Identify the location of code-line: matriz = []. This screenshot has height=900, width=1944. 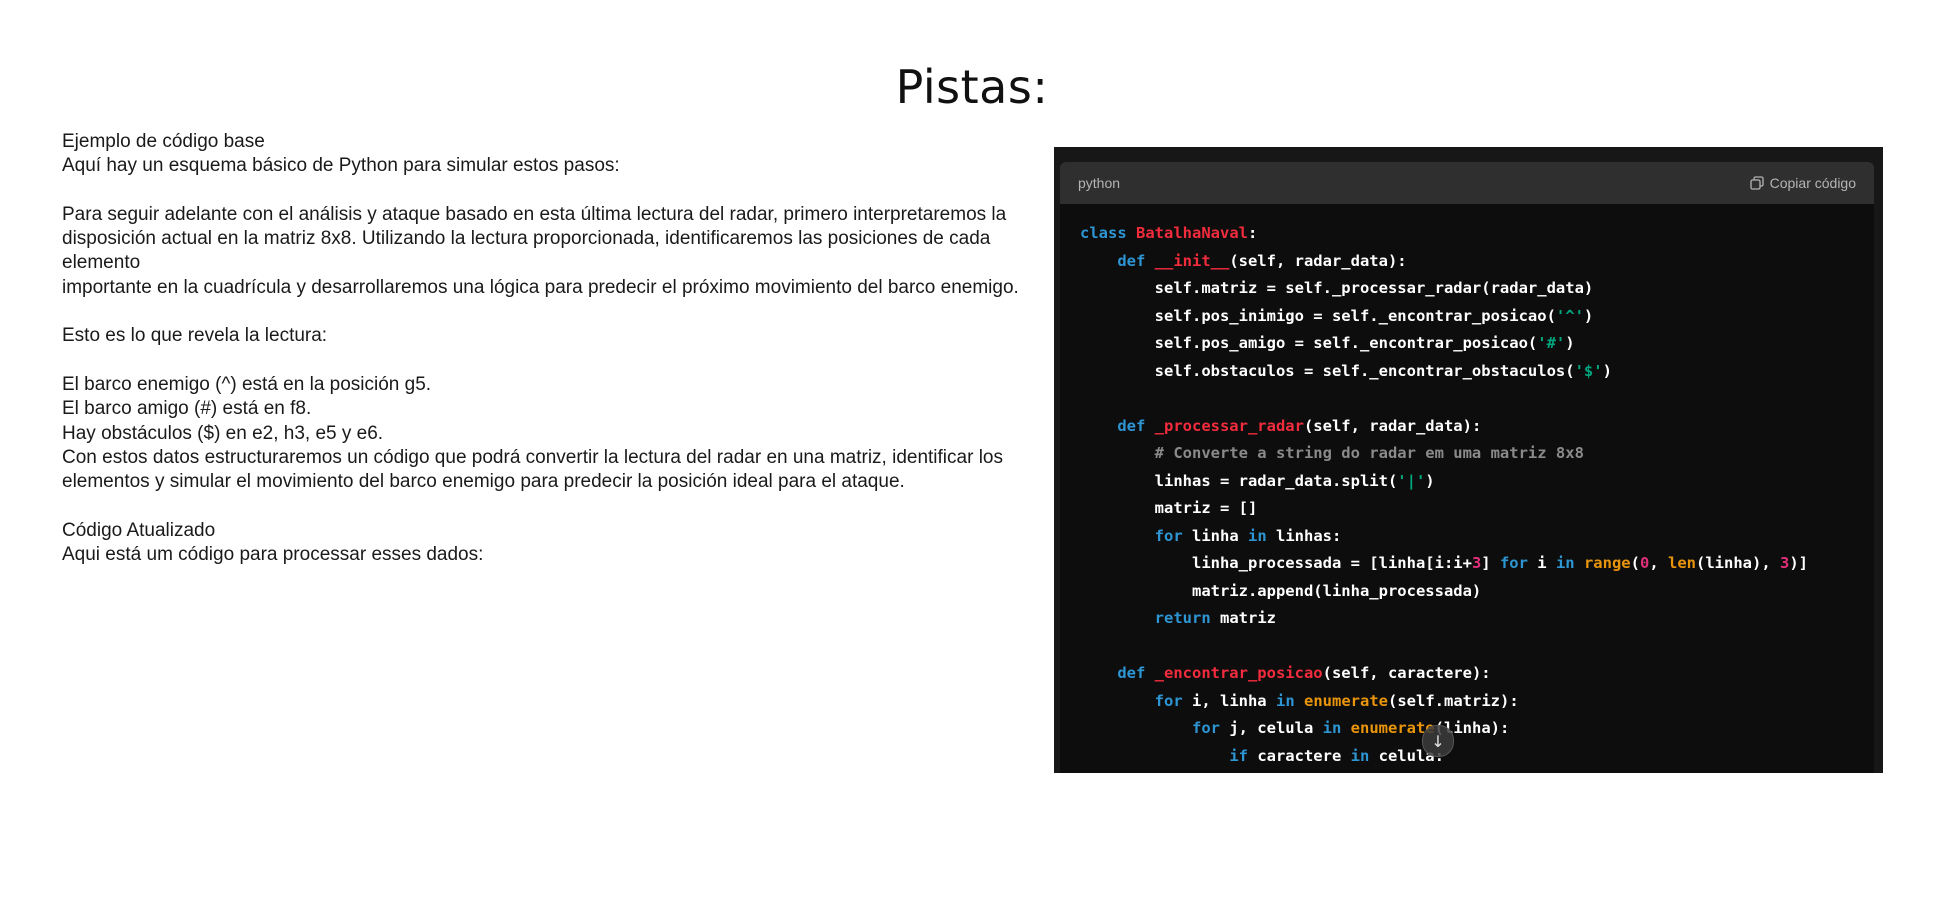
(1467, 509).